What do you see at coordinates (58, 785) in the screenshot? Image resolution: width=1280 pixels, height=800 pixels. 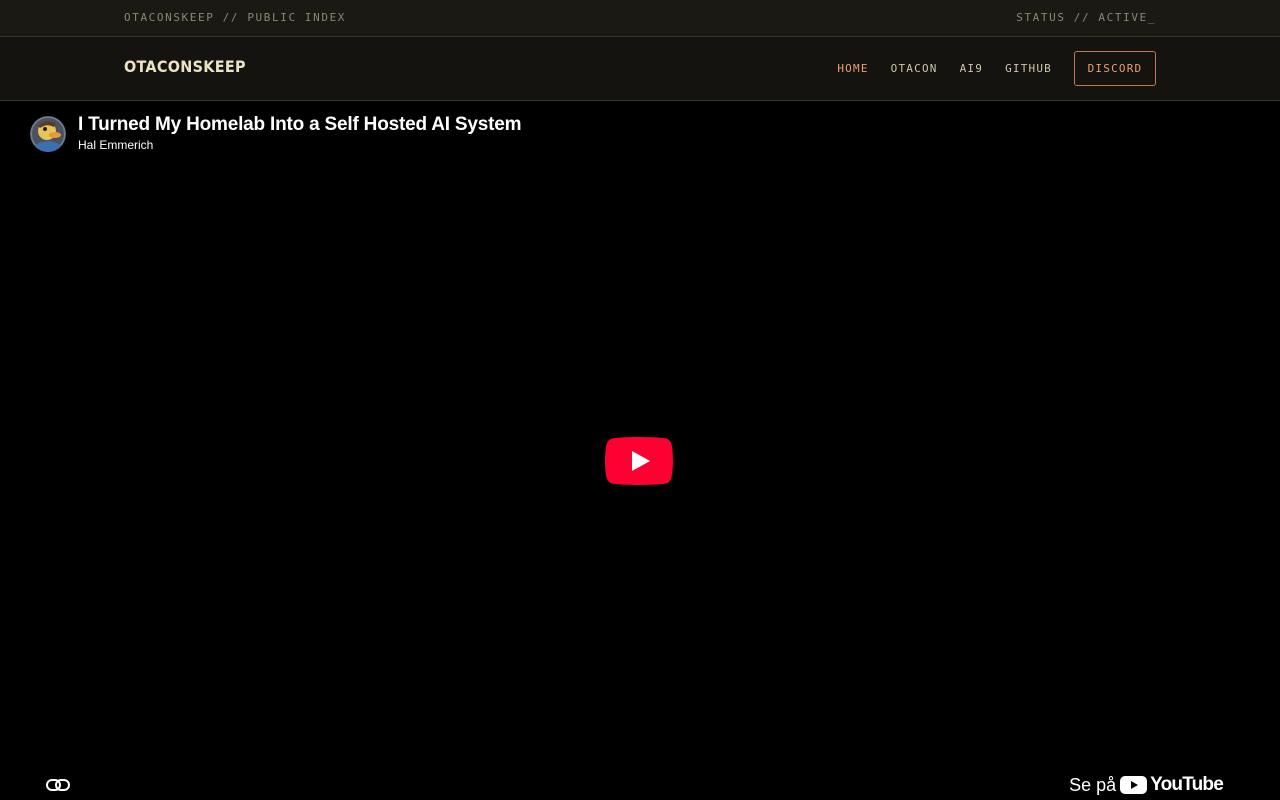 I see `copy-link-icon` at bounding box center [58, 785].